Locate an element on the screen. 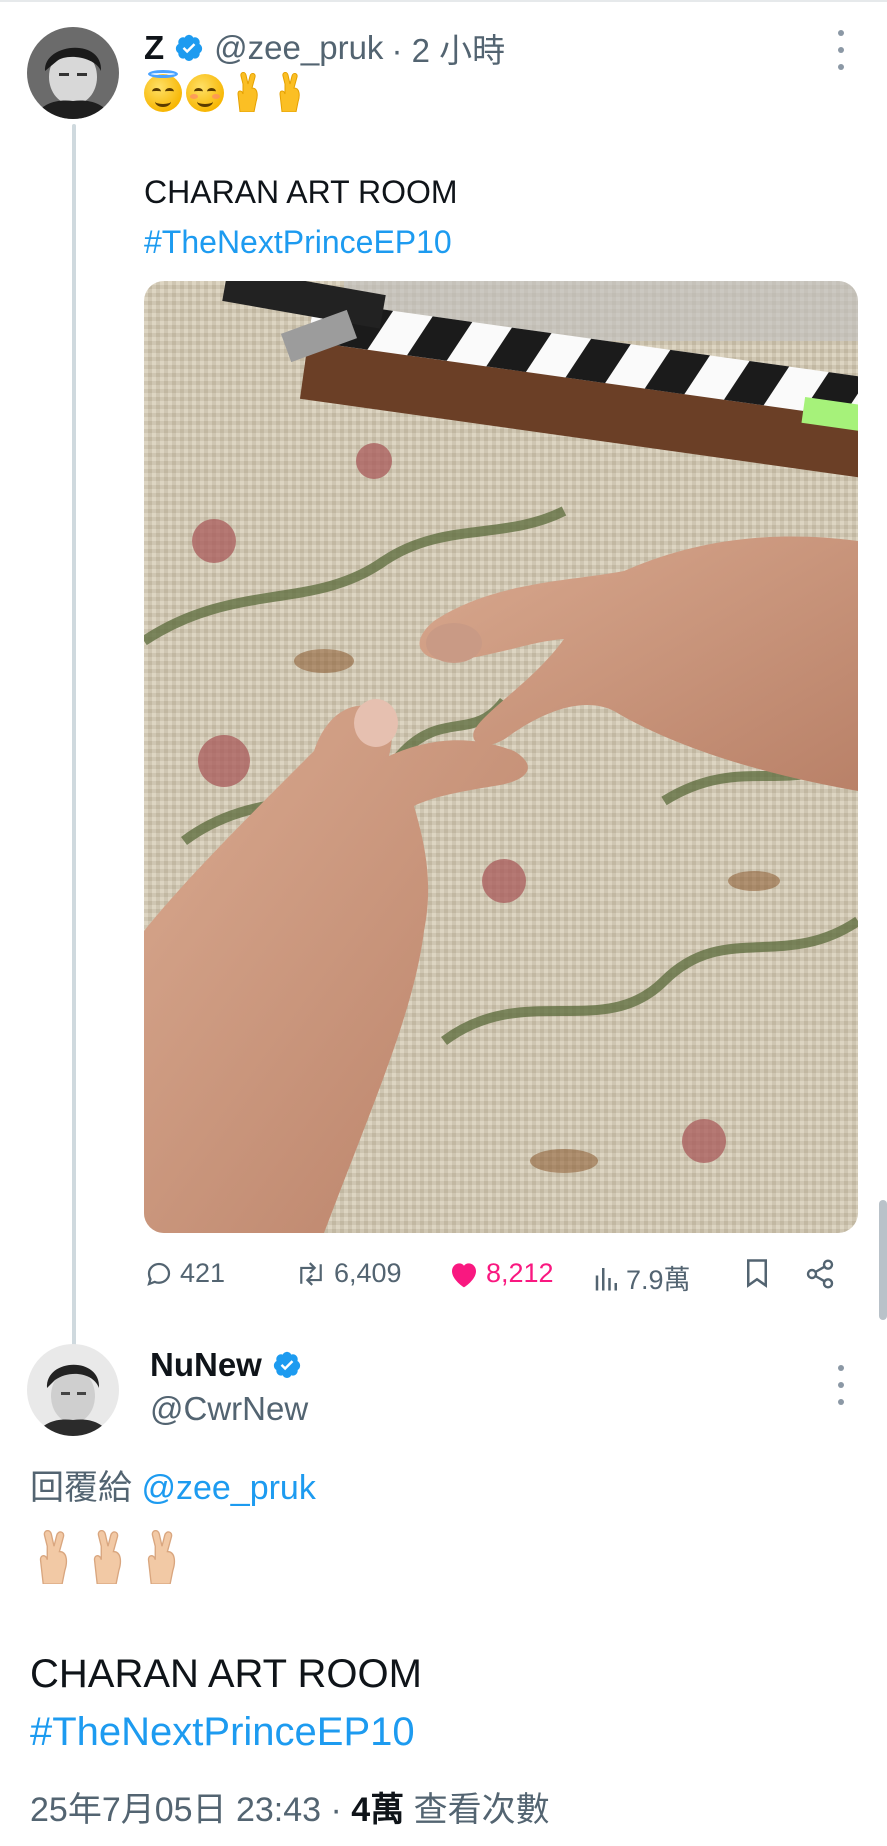 Image resolution: width=887 pixels, height=1846 pixels. like-count: 8,212 is located at coordinates (520, 1273).